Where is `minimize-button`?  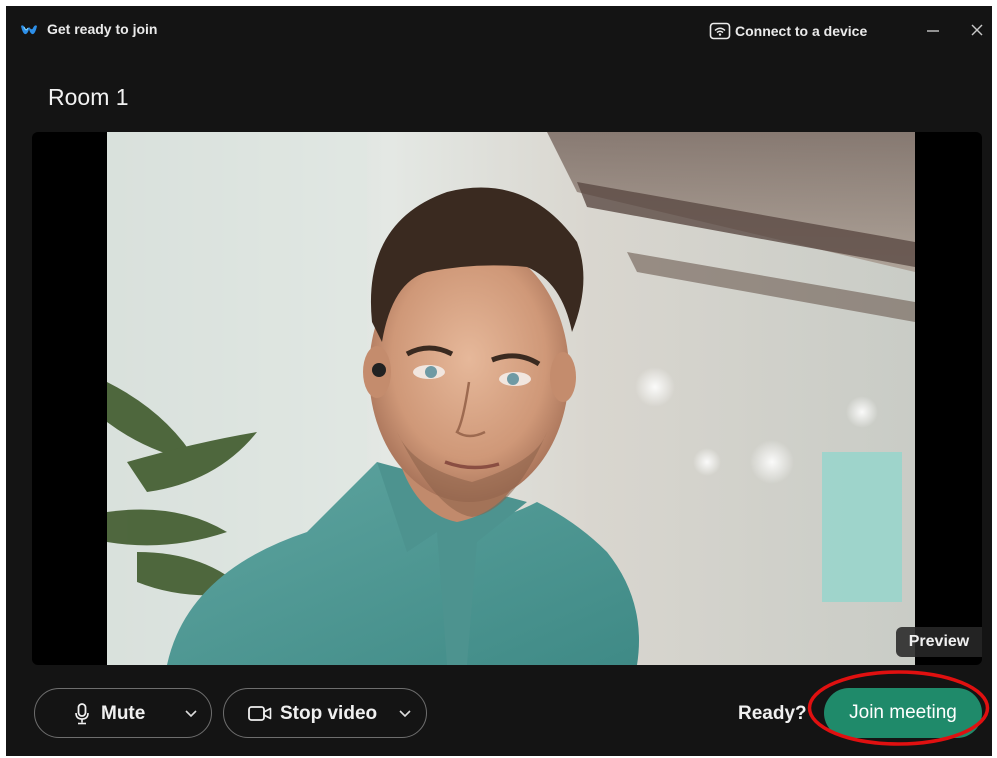 minimize-button is located at coordinates (933, 30).